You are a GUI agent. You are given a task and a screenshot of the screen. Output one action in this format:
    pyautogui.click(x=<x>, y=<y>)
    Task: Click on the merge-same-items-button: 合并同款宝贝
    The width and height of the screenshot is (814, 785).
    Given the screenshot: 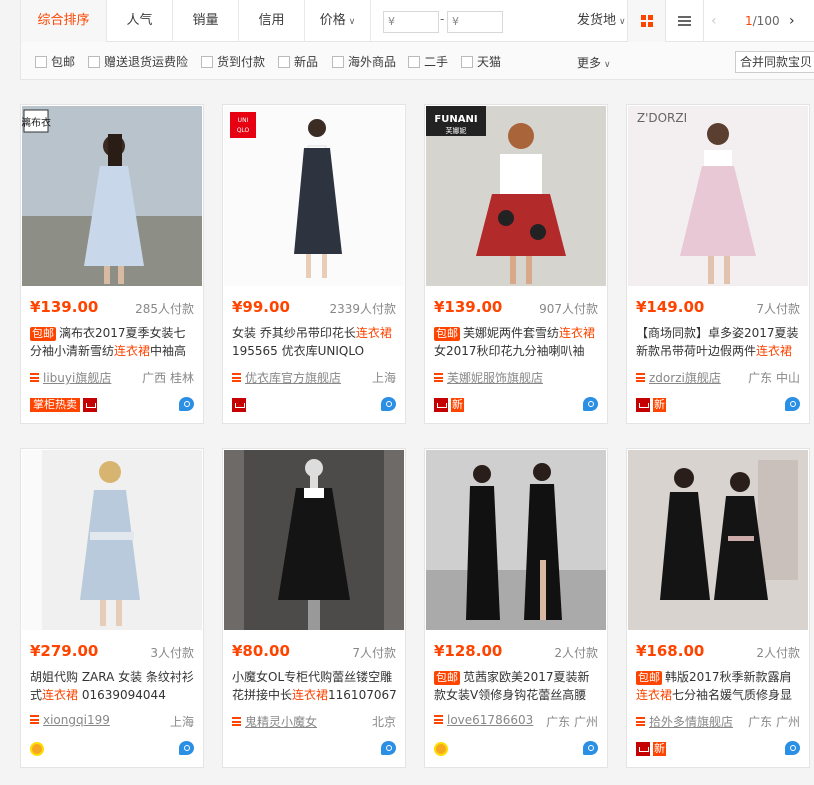 What is the action you would take?
    pyautogui.click(x=774, y=62)
    